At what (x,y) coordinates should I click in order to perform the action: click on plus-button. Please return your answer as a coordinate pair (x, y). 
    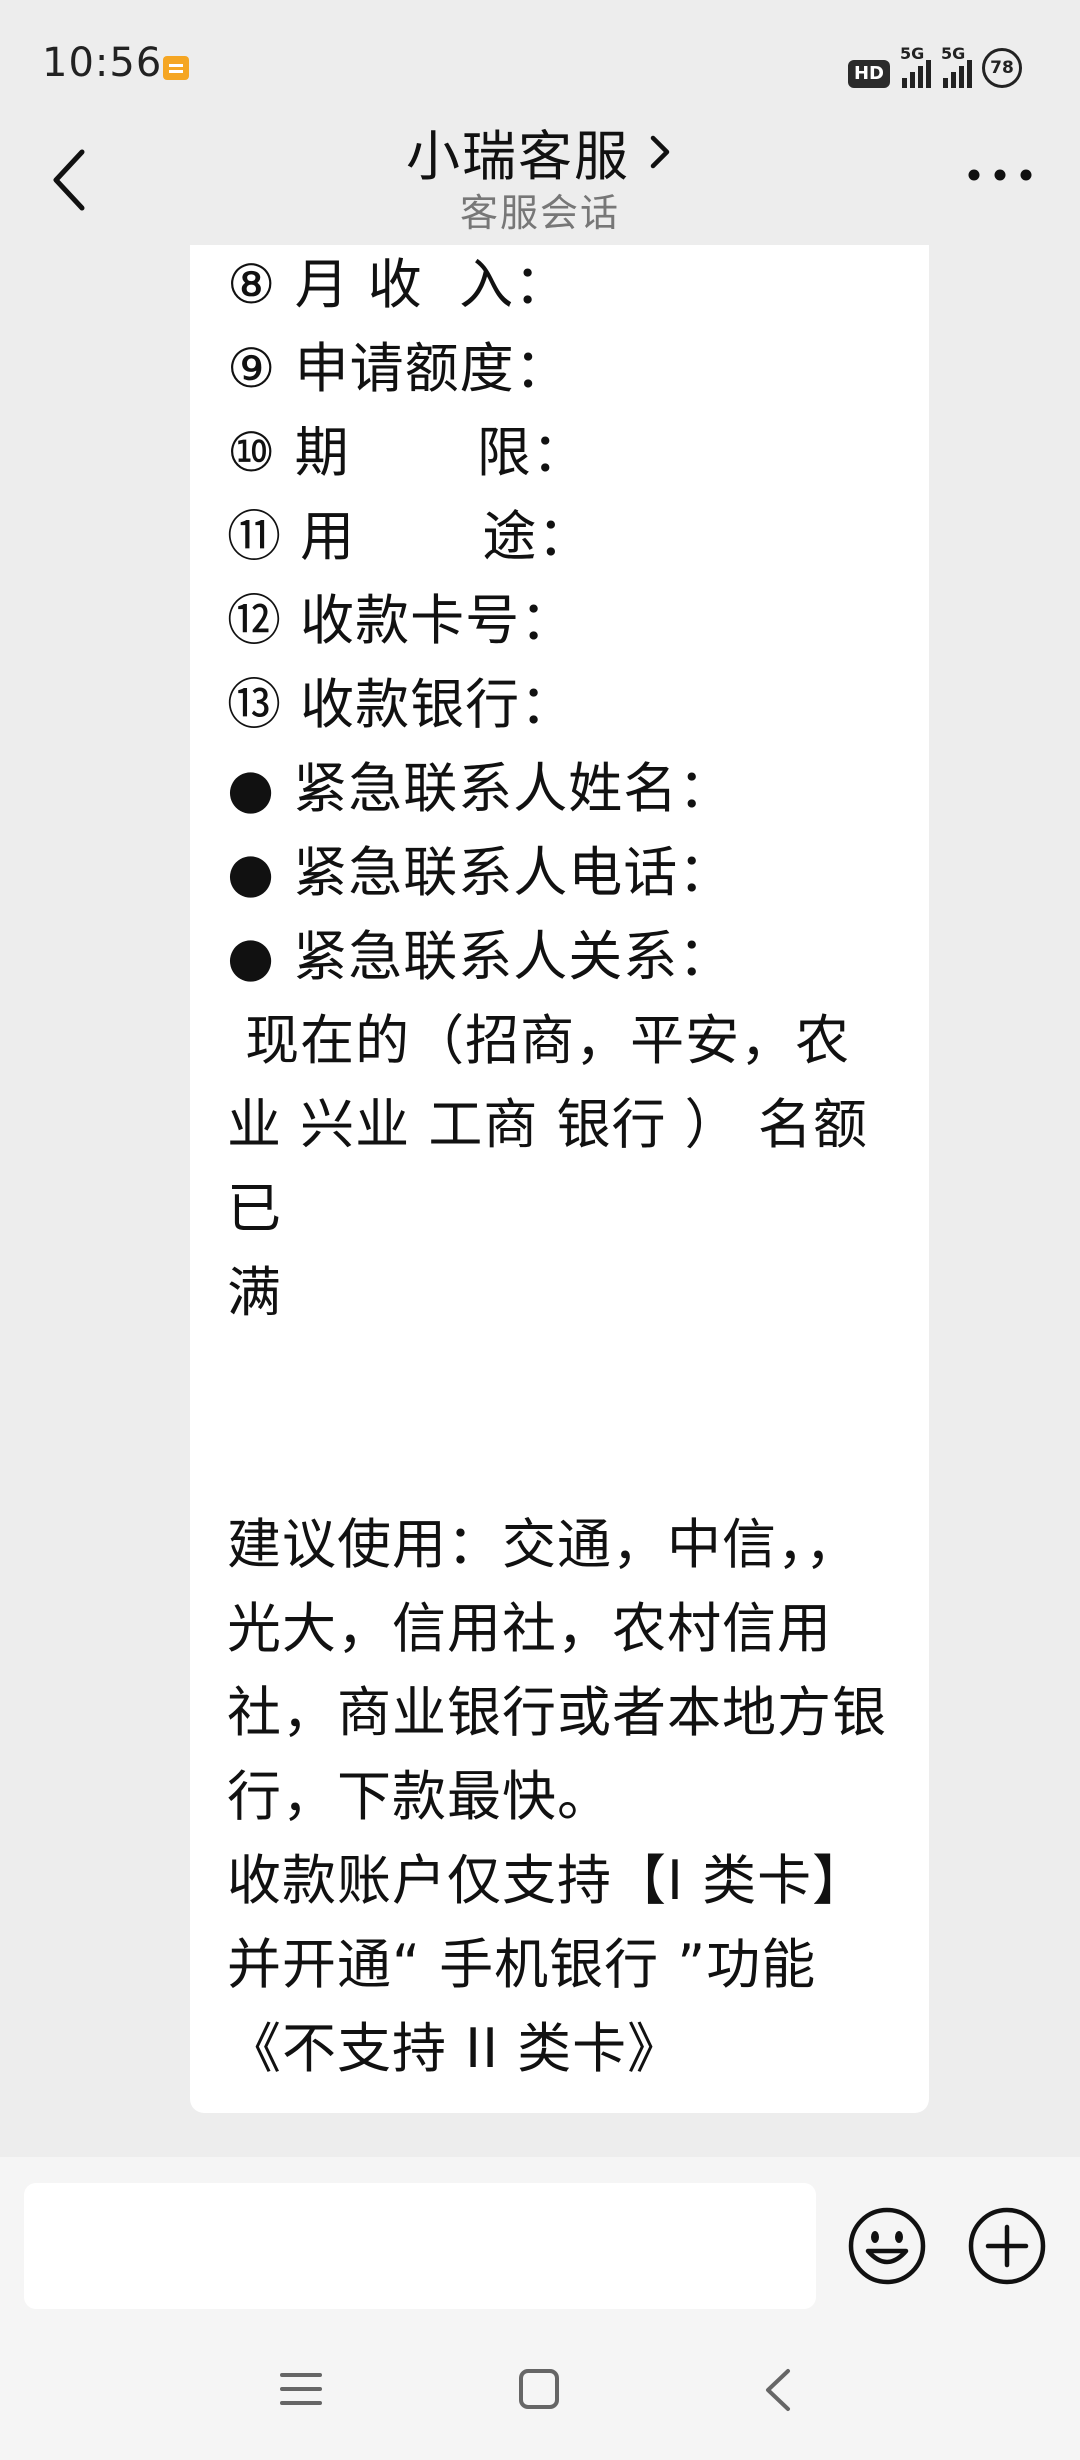
    Looking at the image, I should click on (1007, 2246).